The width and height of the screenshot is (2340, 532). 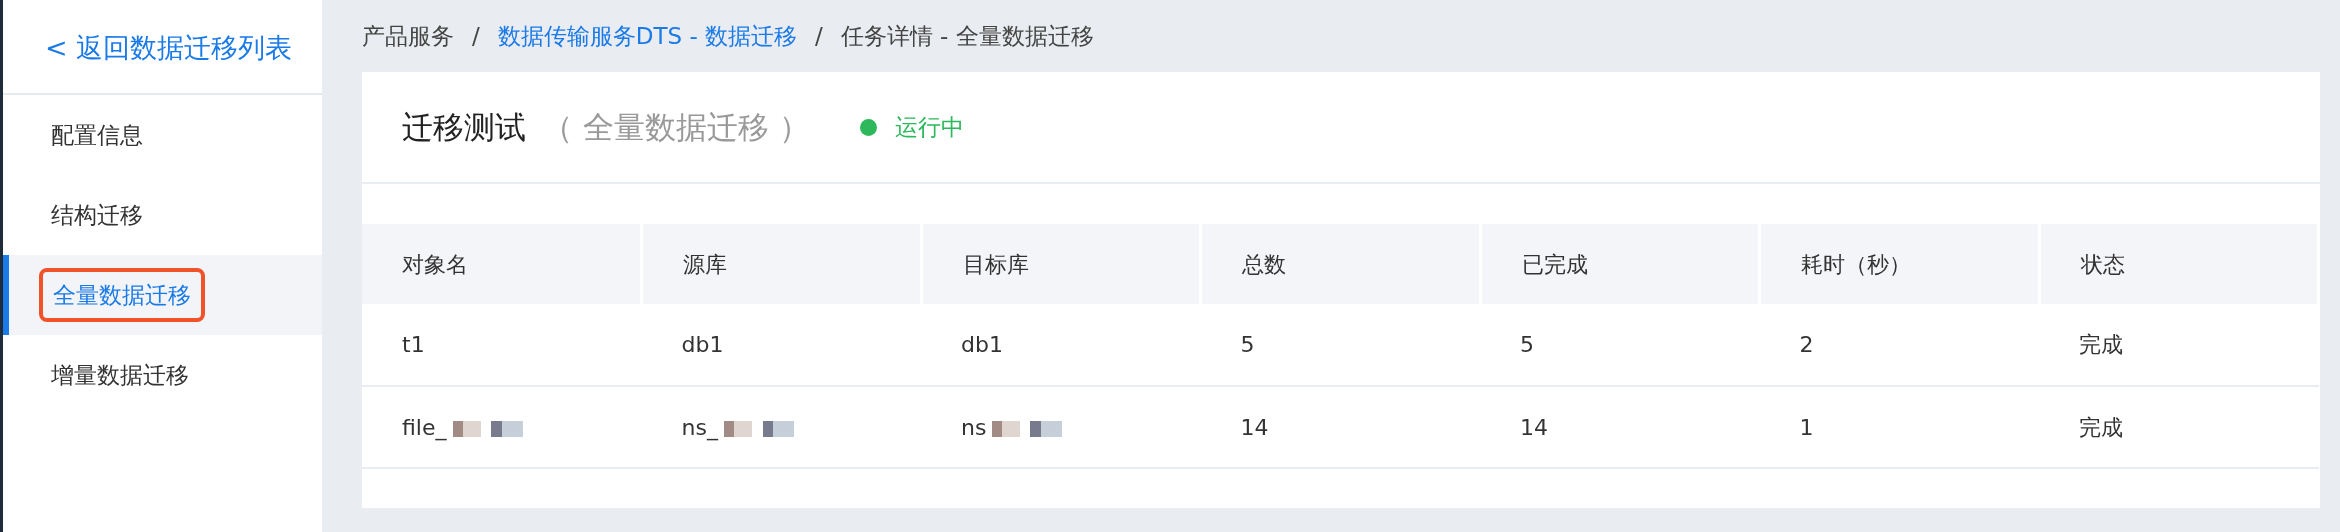 I want to click on column-header: 目标库, so click(x=1061, y=264).